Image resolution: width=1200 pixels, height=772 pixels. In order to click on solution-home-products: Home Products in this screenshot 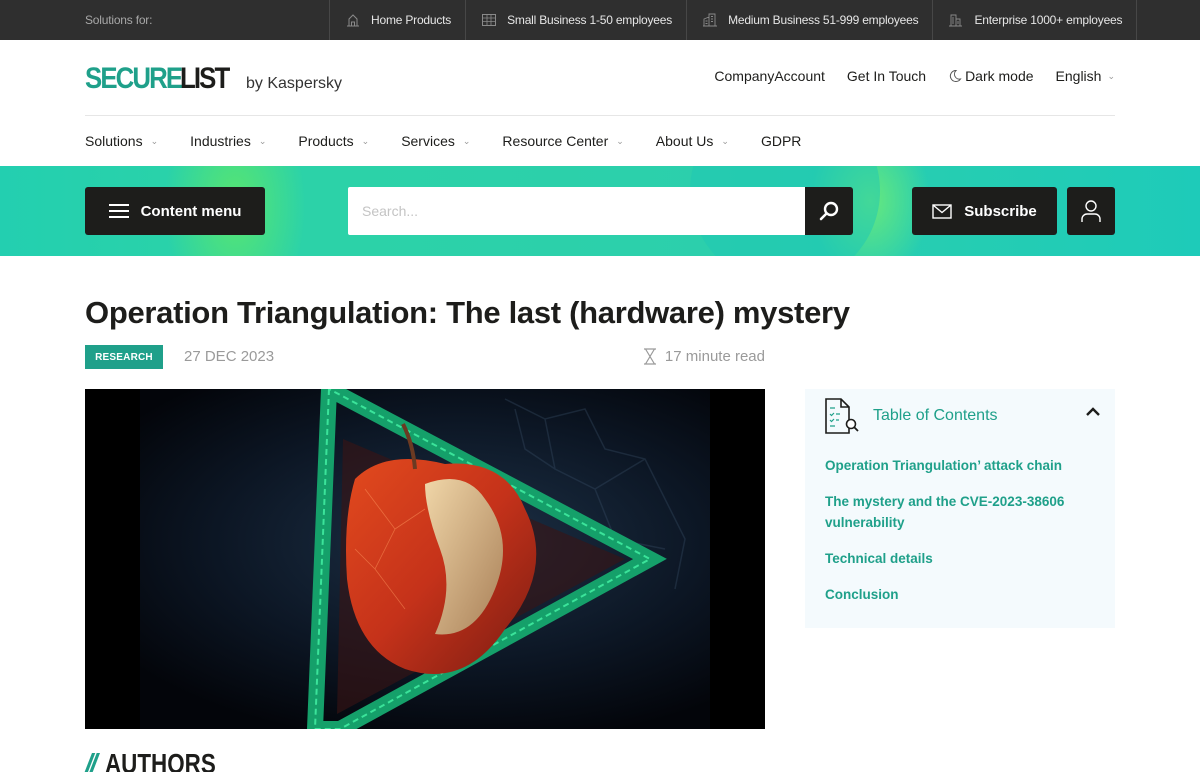, I will do `click(397, 20)`.